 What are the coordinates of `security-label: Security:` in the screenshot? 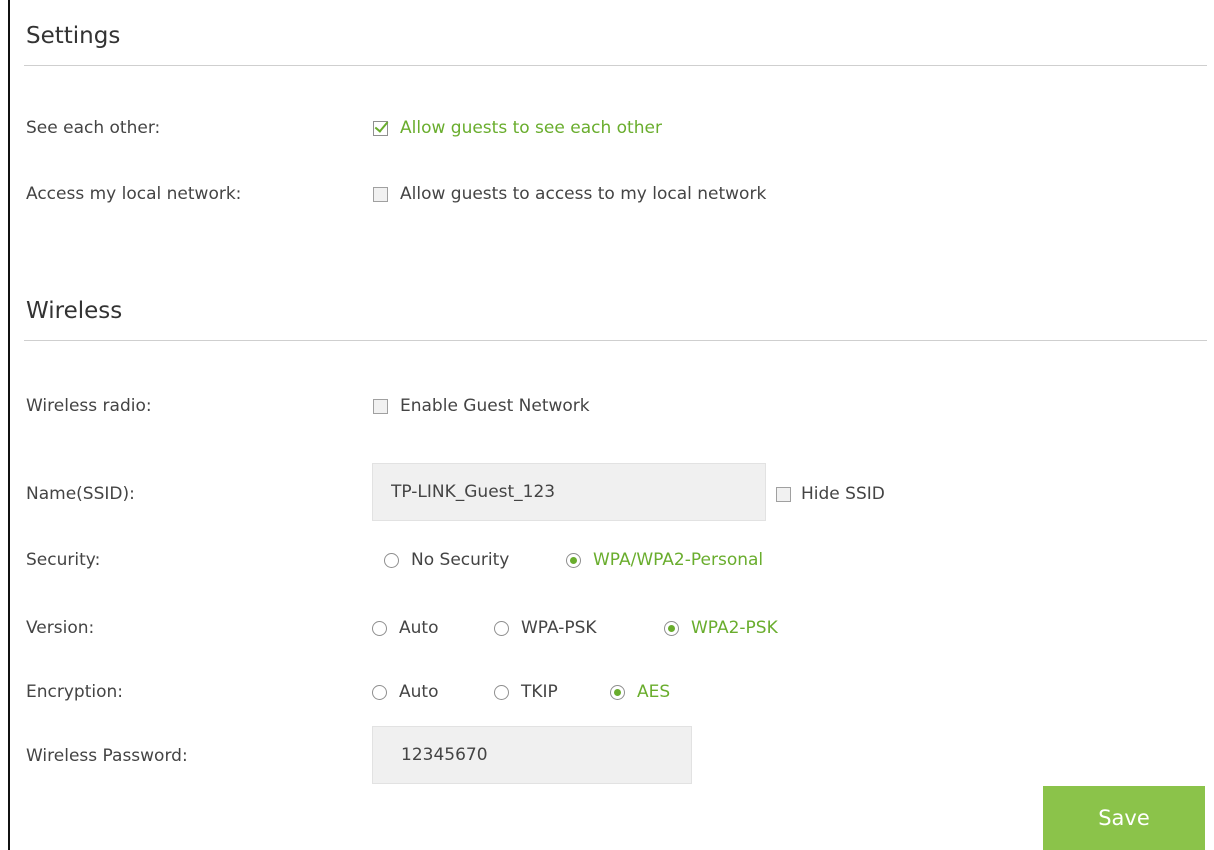 It's located at (63, 560).